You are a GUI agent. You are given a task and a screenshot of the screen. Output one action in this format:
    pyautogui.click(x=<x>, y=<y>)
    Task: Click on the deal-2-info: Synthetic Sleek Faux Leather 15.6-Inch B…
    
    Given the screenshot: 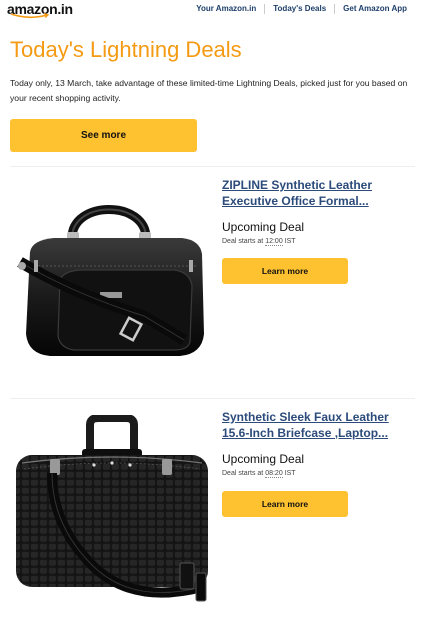 What is the action you would take?
    pyautogui.click(x=319, y=463)
    